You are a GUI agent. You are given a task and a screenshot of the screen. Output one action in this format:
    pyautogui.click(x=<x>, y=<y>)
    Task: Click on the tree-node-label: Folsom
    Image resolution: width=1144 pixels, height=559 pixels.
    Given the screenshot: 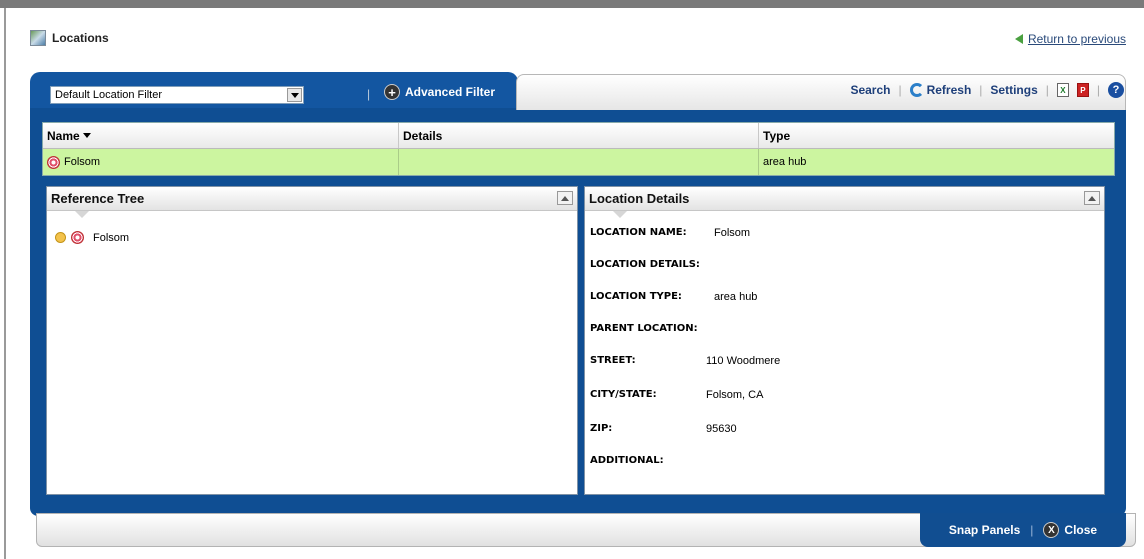 What is the action you would take?
    pyautogui.click(x=111, y=237)
    